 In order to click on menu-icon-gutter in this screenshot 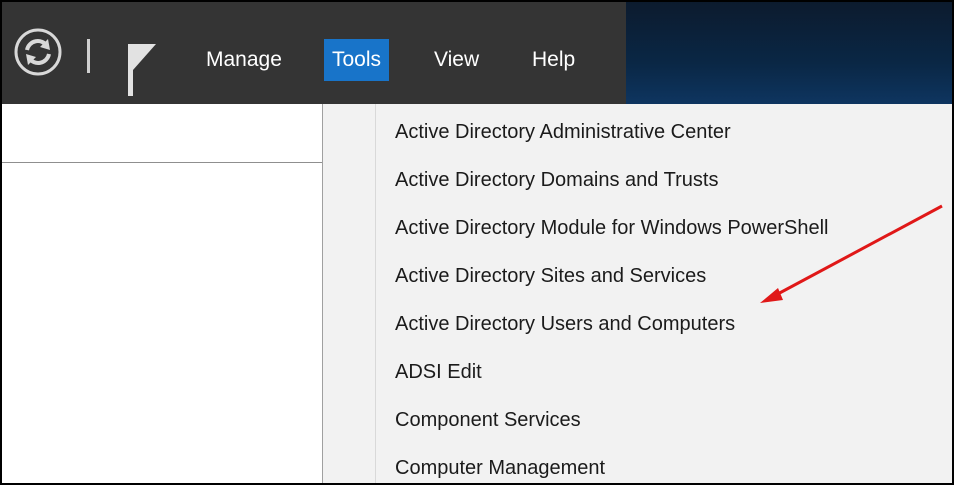, I will do `click(349, 293)`.